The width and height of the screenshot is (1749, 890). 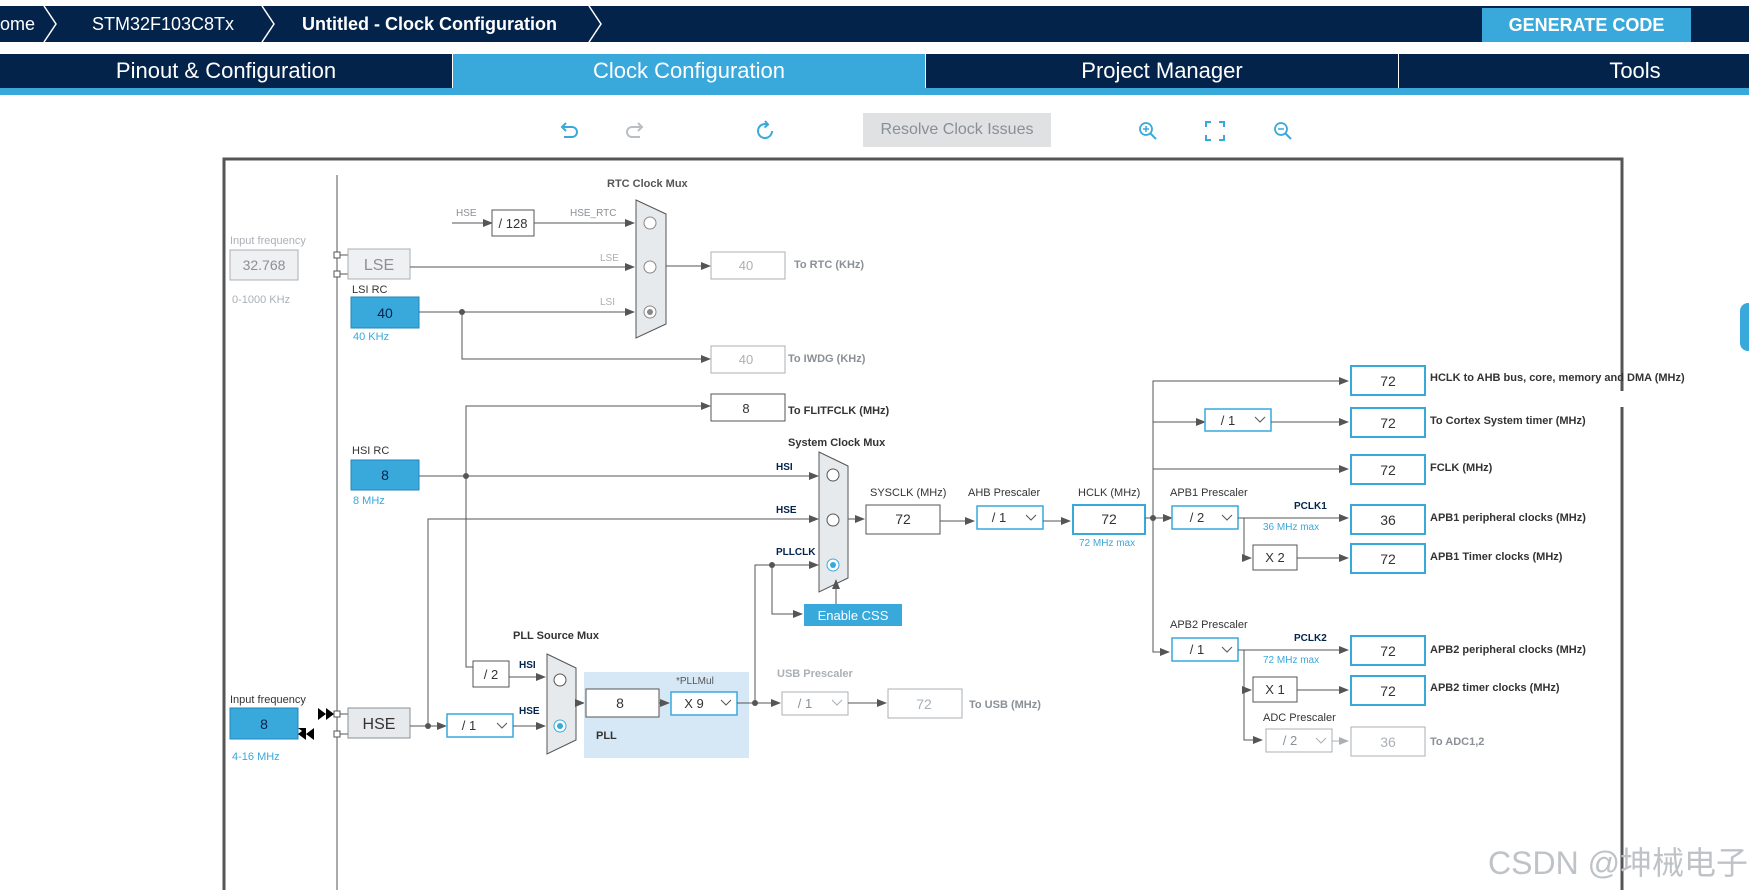 What do you see at coordinates (1388, 691) in the screenshot?
I see `apb2-timer-output-value: 72` at bounding box center [1388, 691].